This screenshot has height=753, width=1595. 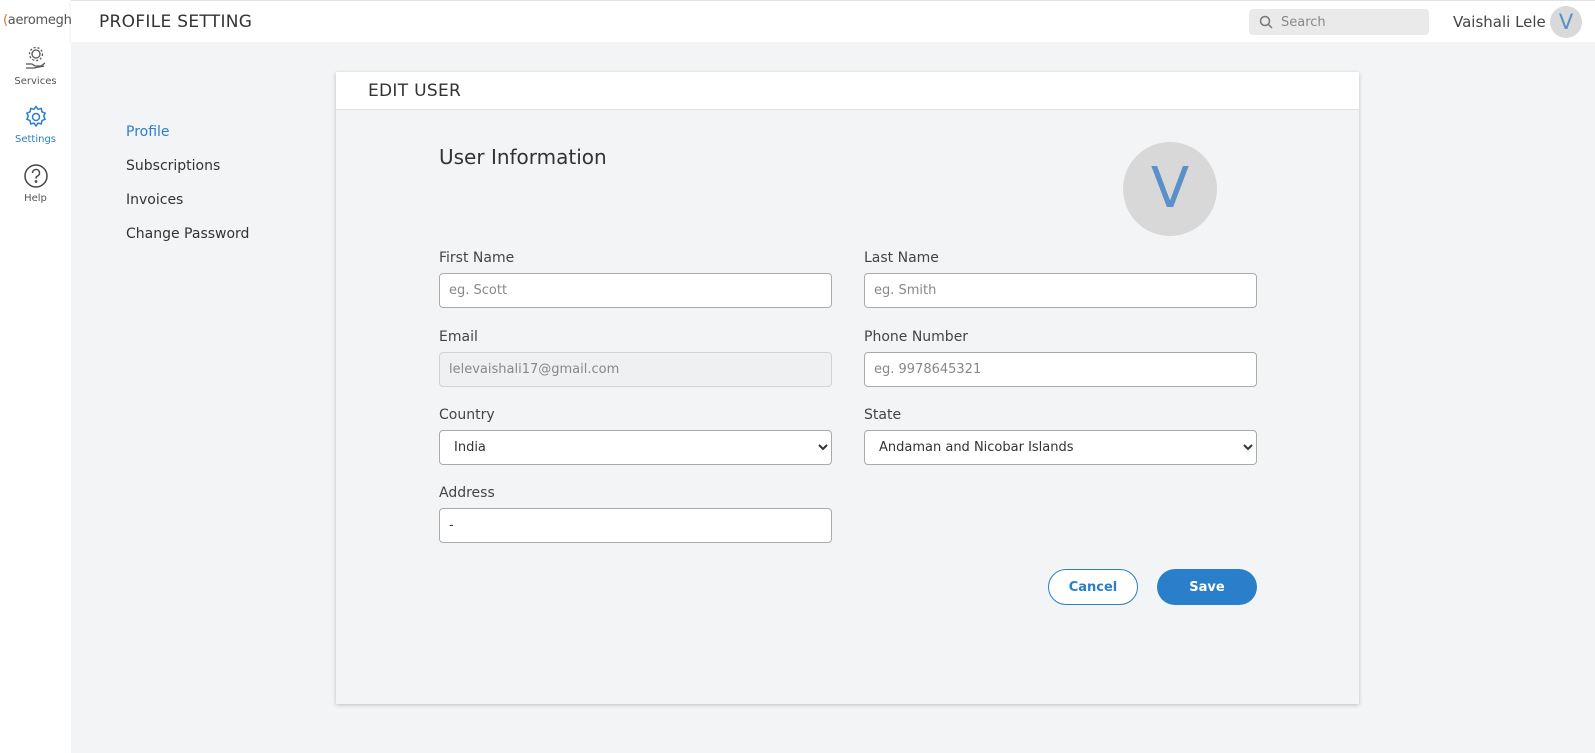 I want to click on first-name-group: First Name, so click(x=635, y=279).